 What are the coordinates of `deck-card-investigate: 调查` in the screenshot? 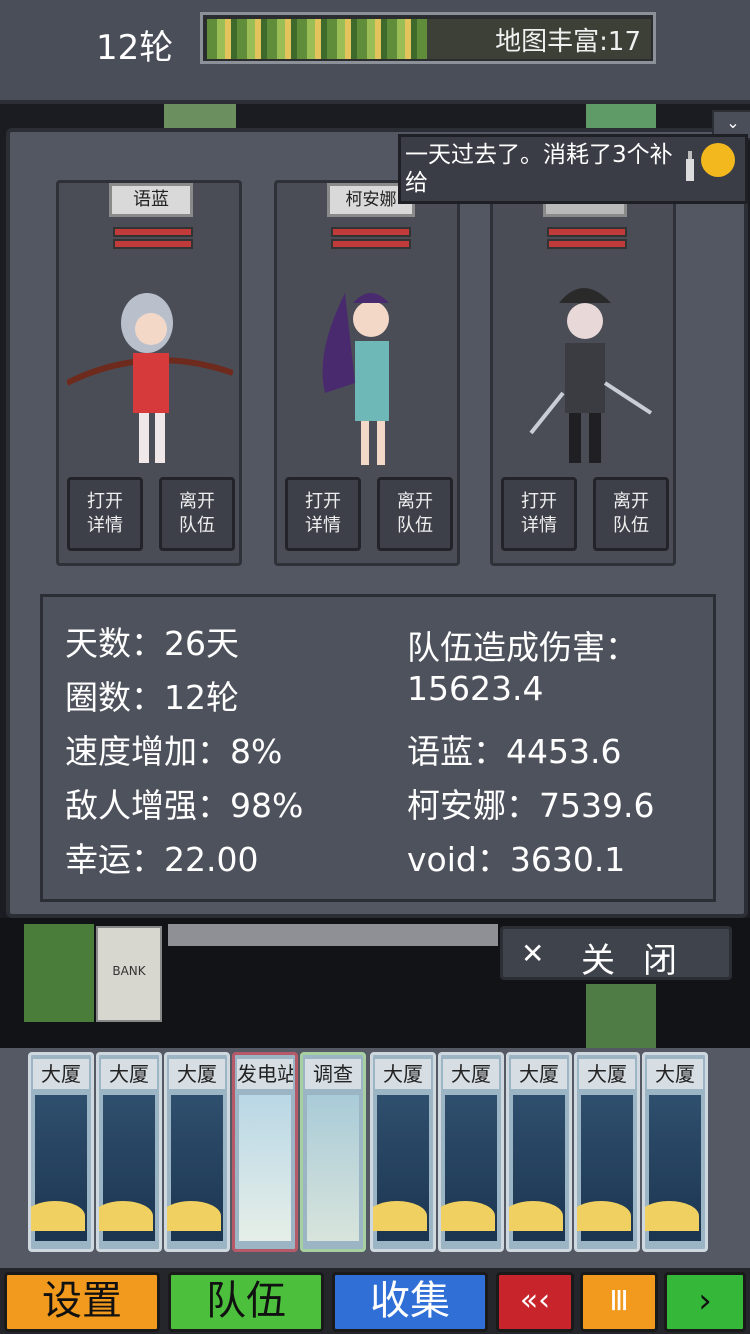 It's located at (333, 1152).